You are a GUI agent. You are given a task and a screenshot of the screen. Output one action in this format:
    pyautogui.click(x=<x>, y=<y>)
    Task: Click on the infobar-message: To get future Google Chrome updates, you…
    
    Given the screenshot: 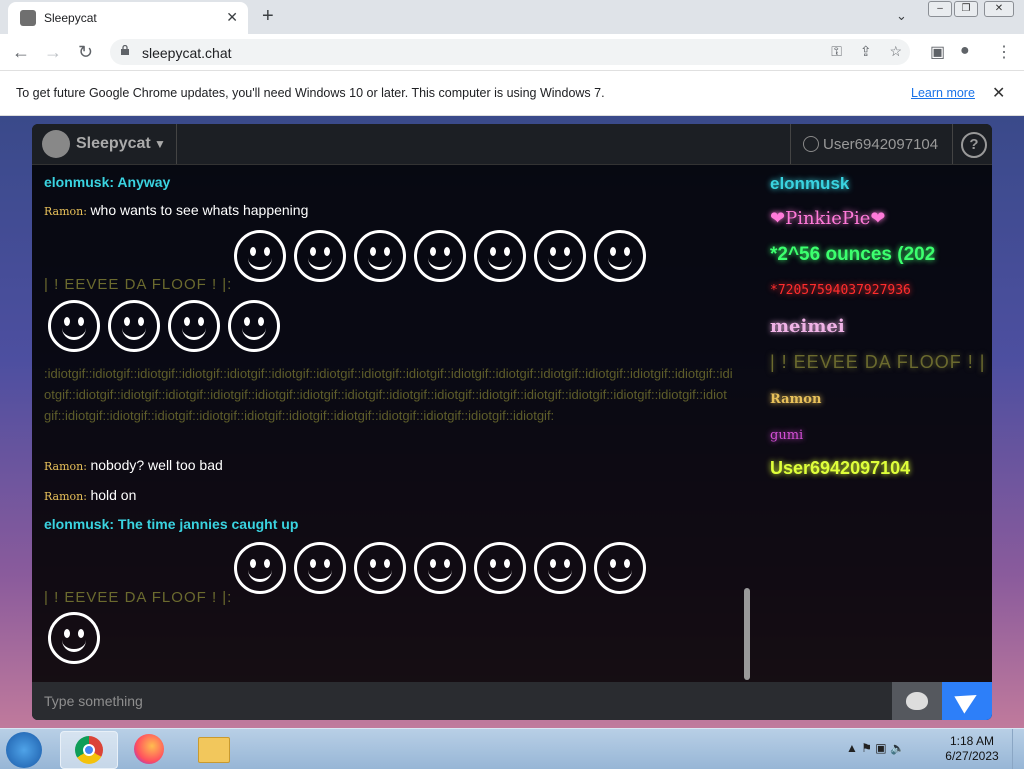 What is the action you would take?
    pyautogui.click(x=310, y=93)
    